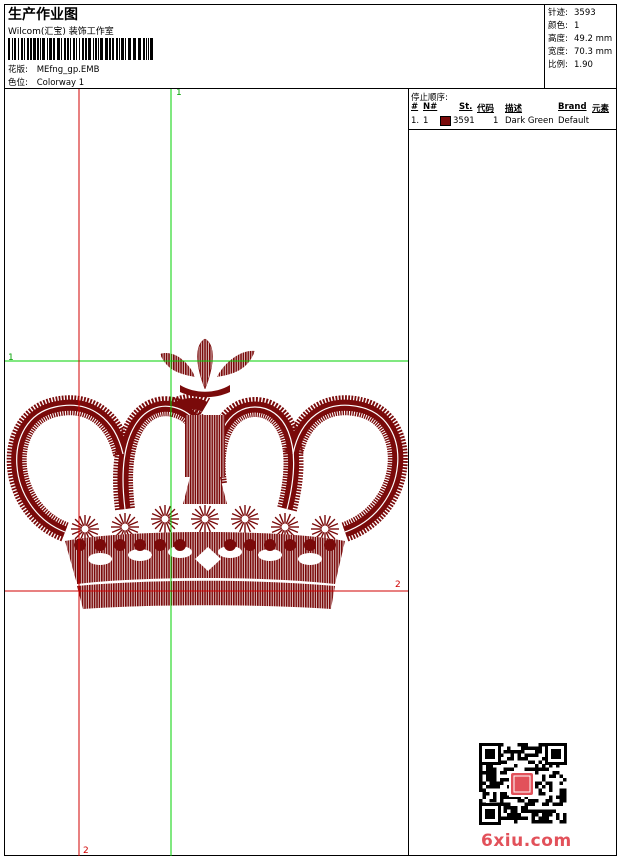  Describe the element at coordinates (68, 70) in the screenshot. I see `design-file-value: MEfng_gp.EMB` at that location.